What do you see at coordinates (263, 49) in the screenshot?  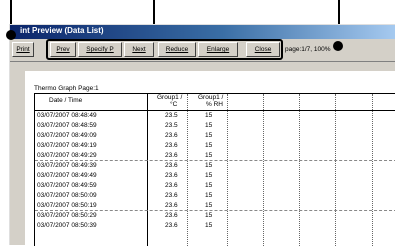 I see `close-button: Close` at bounding box center [263, 49].